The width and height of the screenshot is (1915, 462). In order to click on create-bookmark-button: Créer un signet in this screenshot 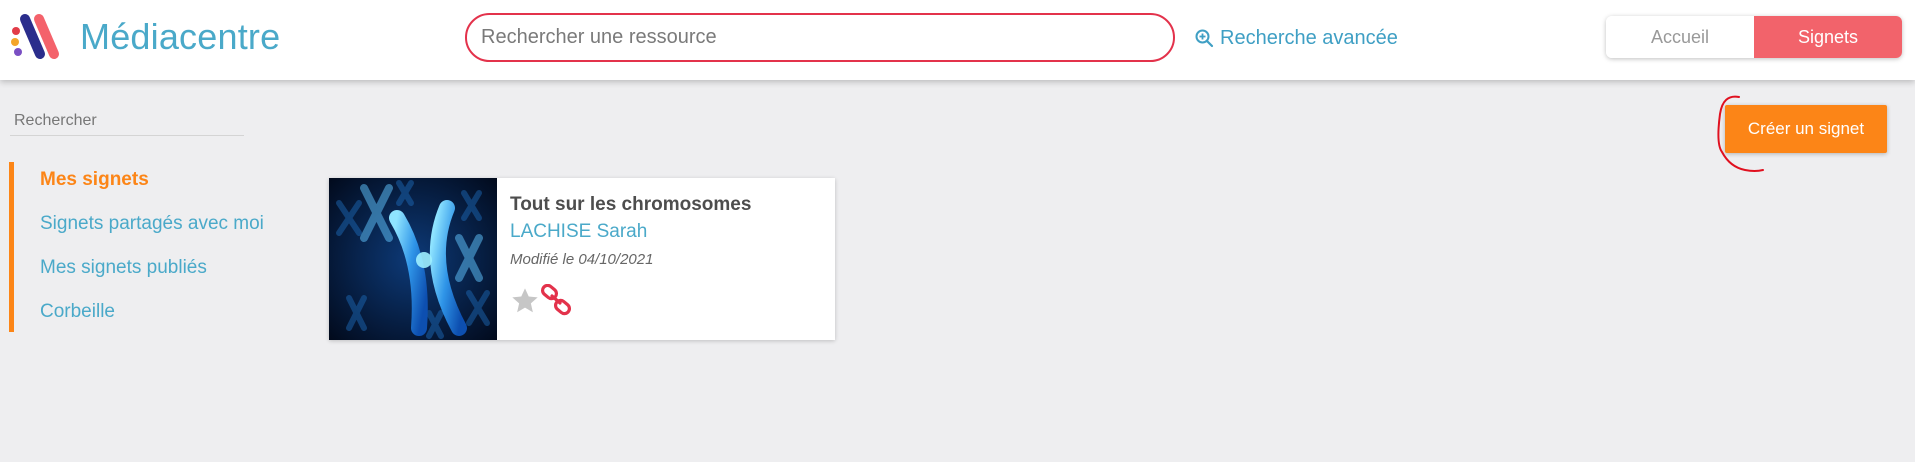, I will do `click(1806, 129)`.